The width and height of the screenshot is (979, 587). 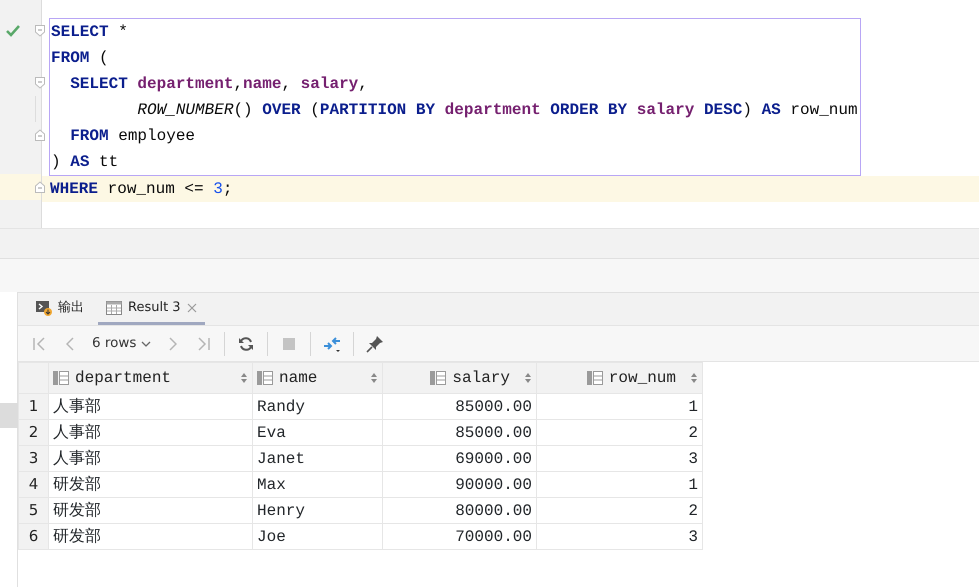 I want to click on table-cell: 90000.00, so click(x=459, y=485).